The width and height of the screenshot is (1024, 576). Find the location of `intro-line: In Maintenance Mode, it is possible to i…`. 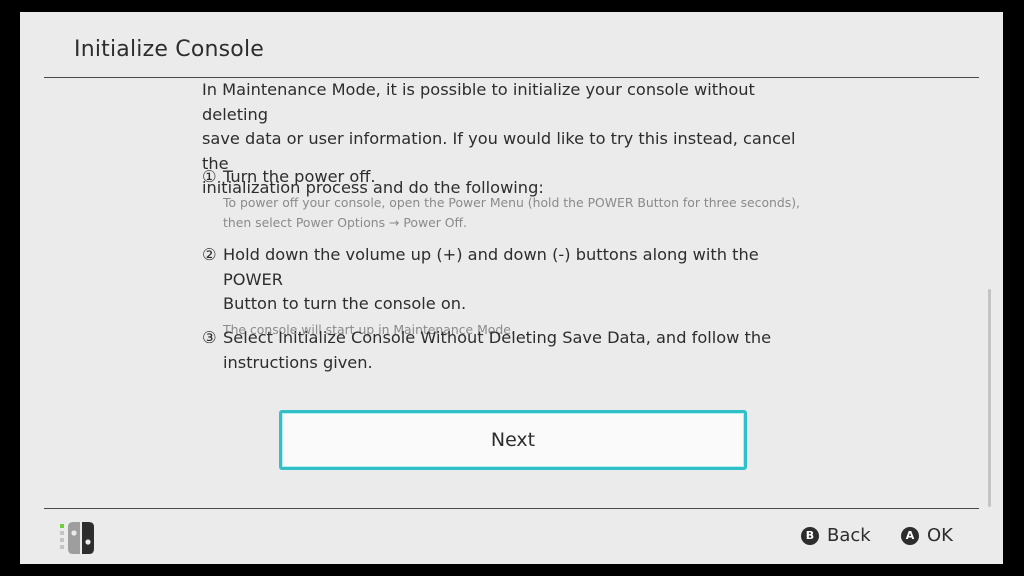

intro-line: In Maintenance Mode, it is possible to i… is located at coordinates (478, 102).